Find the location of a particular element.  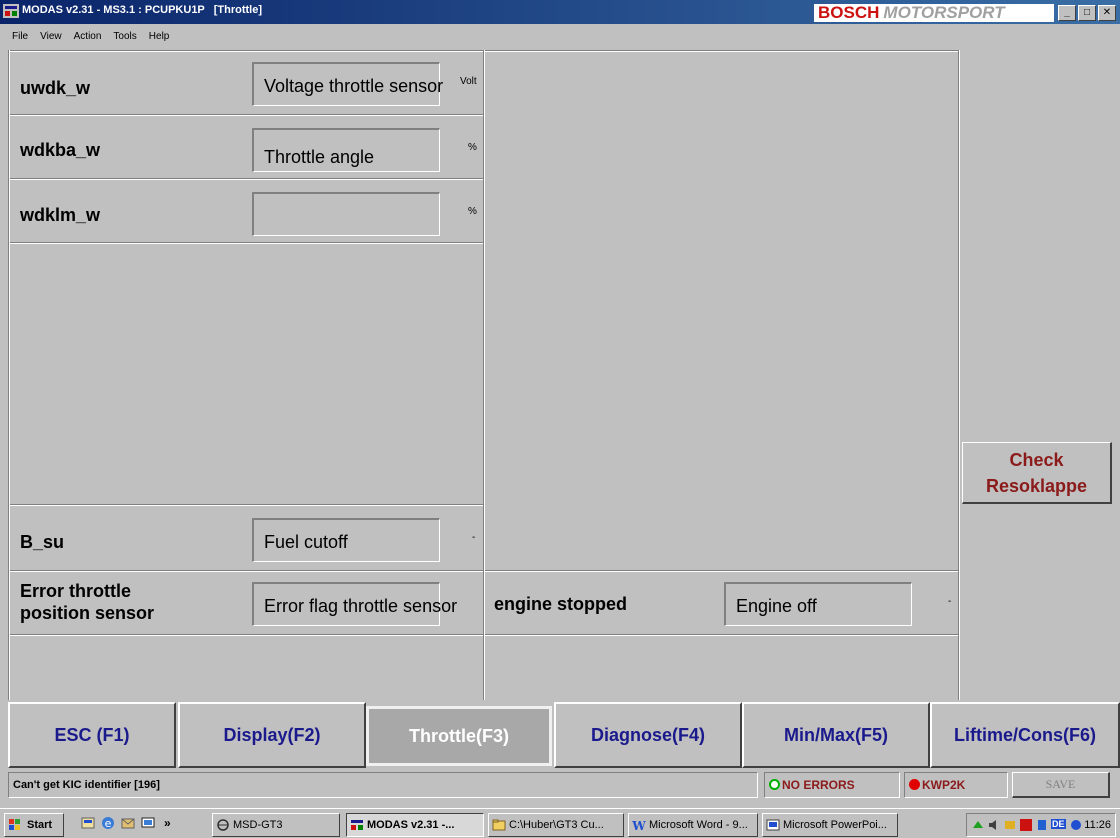

tray-usb-icon is located at coordinates (1042, 825).